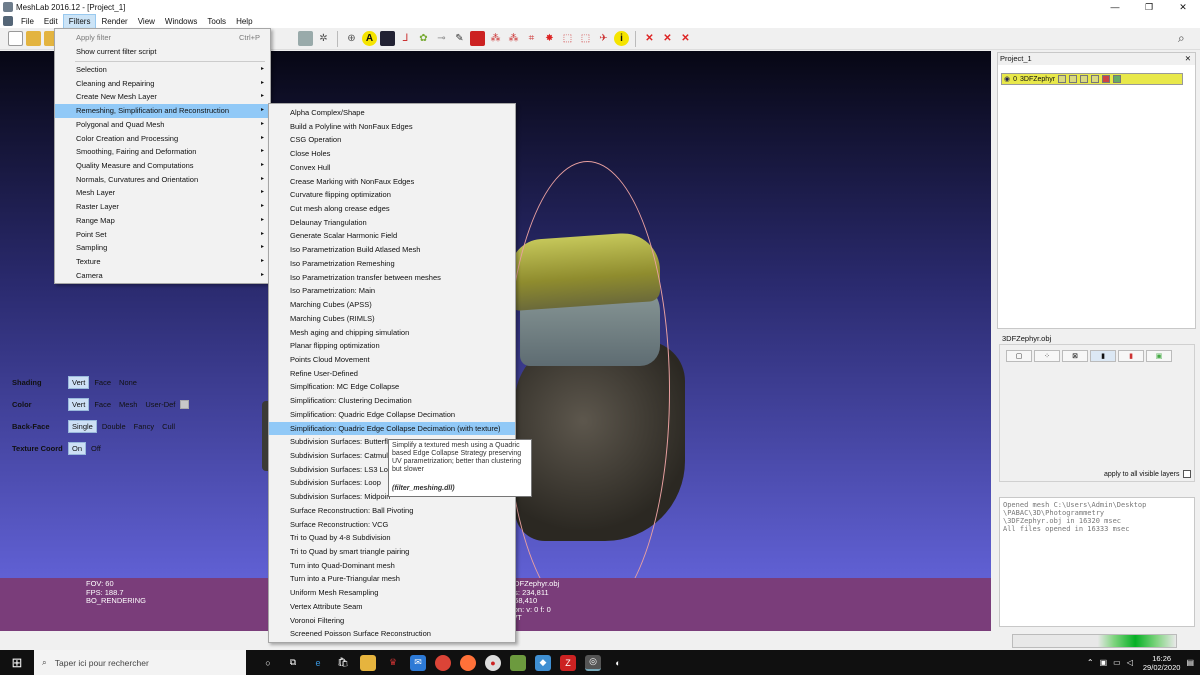 Image resolution: width=1200 pixels, height=675 pixels. I want to click on remesh-filter-item: Voronoi Filtering, so click(392, 621).